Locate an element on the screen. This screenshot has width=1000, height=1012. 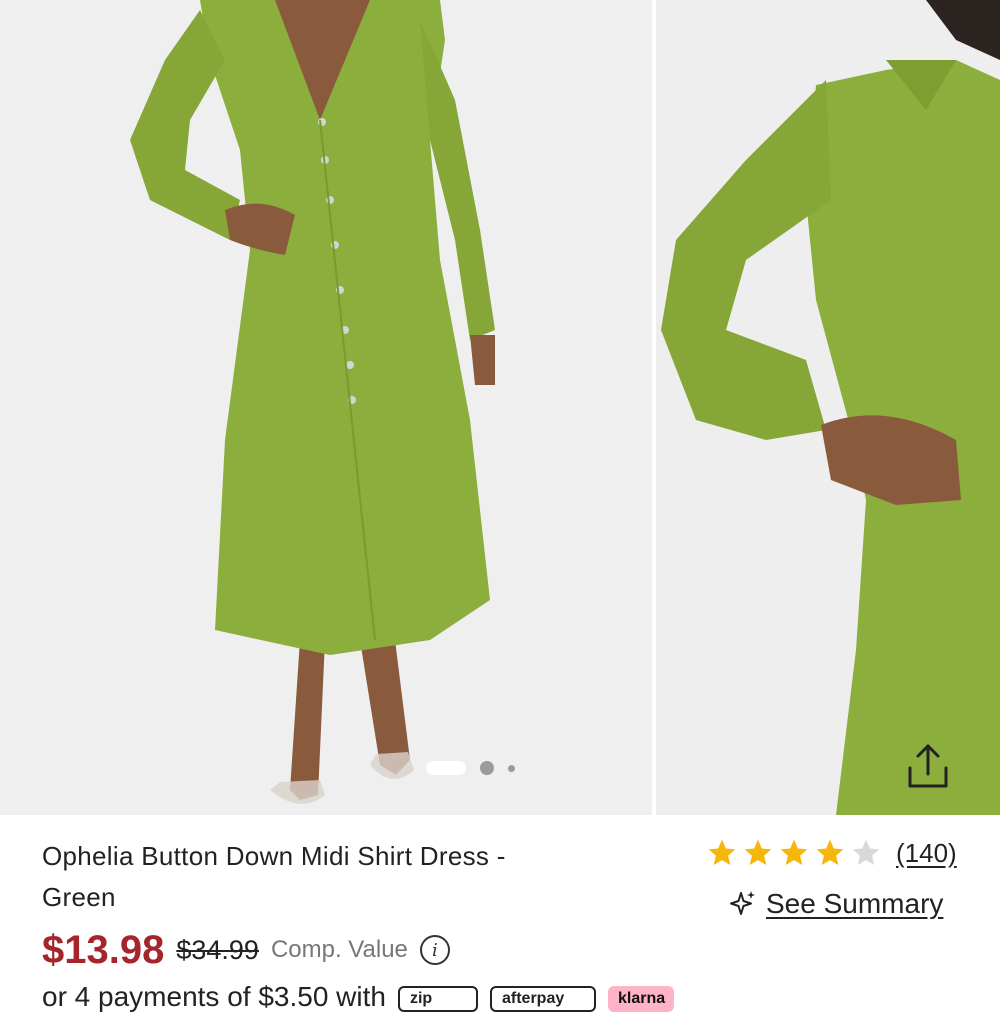
pagination-dot-active is located at coordinates (446, 768).